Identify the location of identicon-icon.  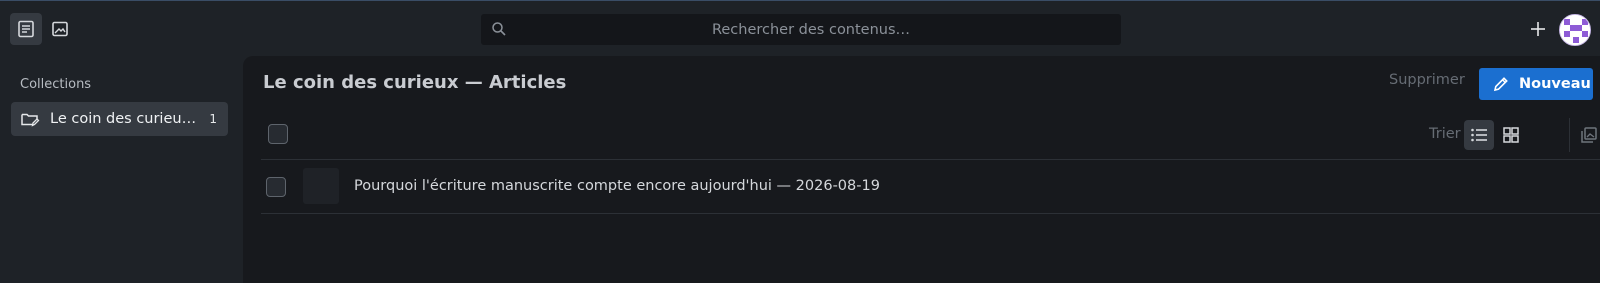
(1575, 30).